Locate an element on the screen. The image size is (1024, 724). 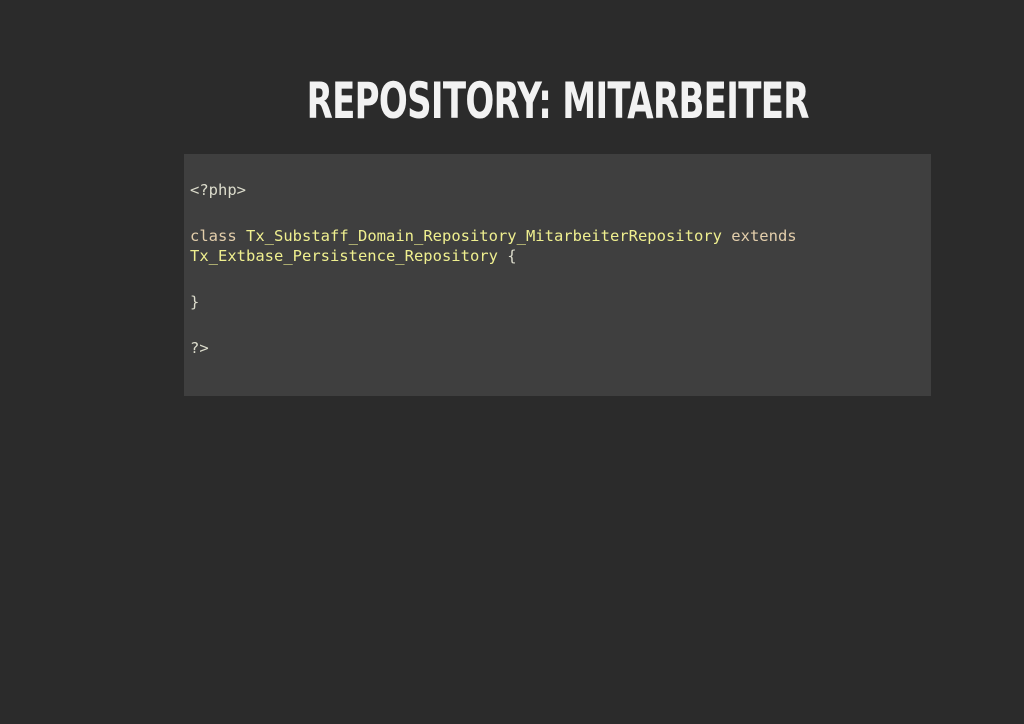
code-keyword-extends: extends is located at coordinates (764, 236).